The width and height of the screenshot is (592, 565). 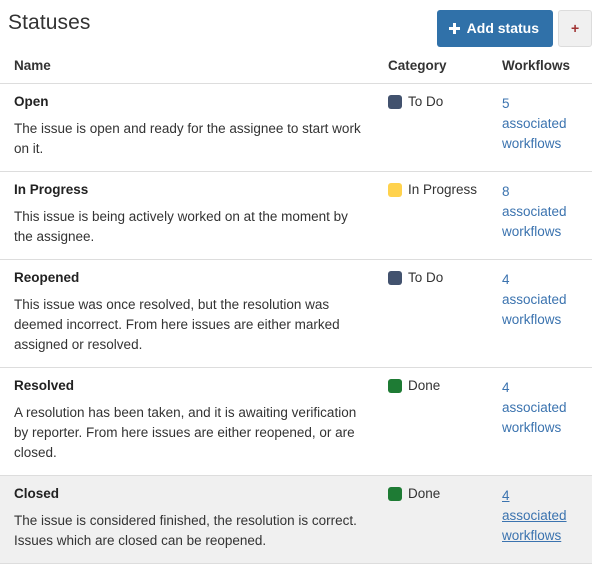 I want to click on column-header-category: Category, so click(x=437, y=68).